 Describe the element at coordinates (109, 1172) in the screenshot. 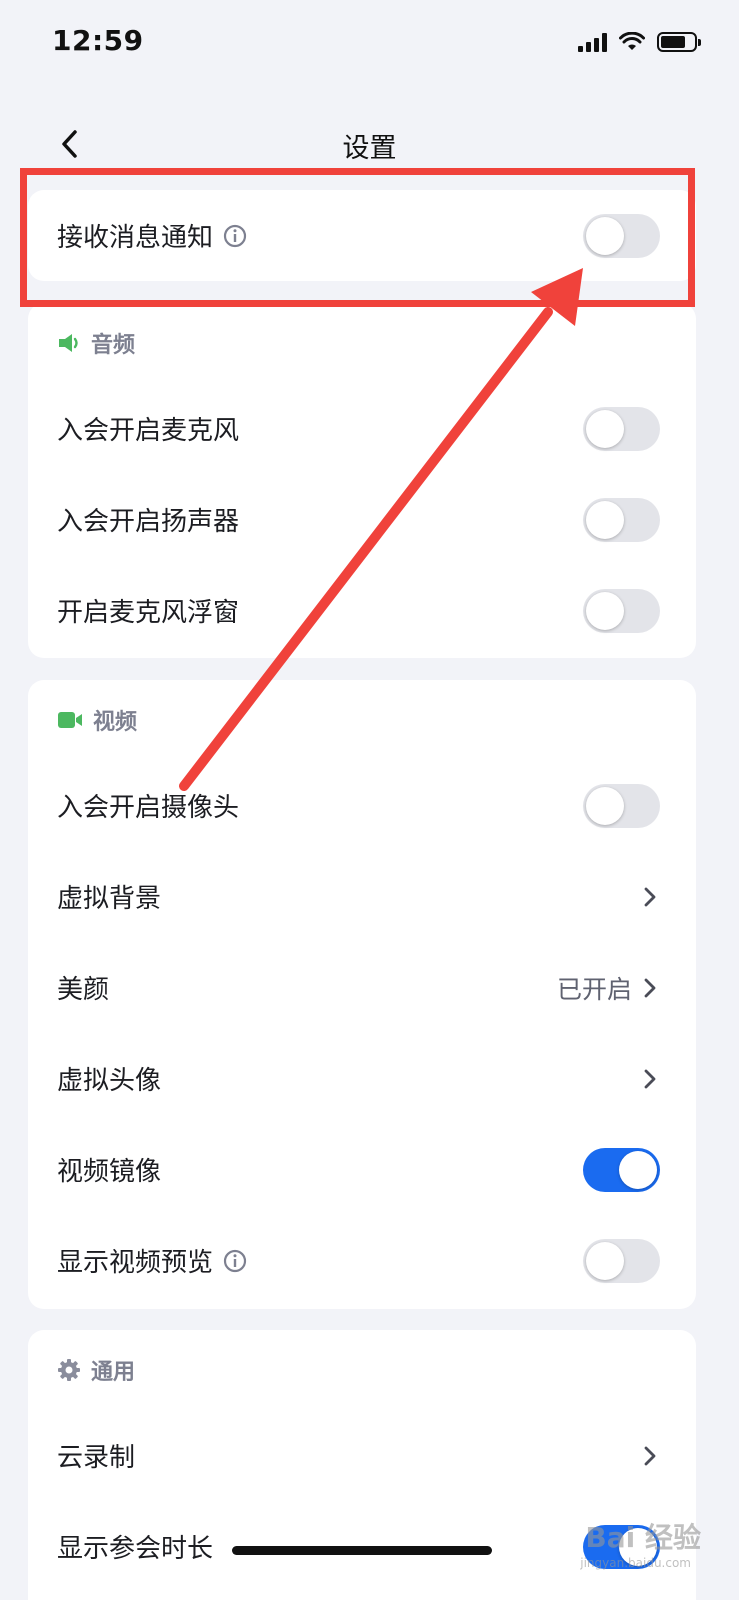

I see `mirror-label: 视频镜像` at that location.